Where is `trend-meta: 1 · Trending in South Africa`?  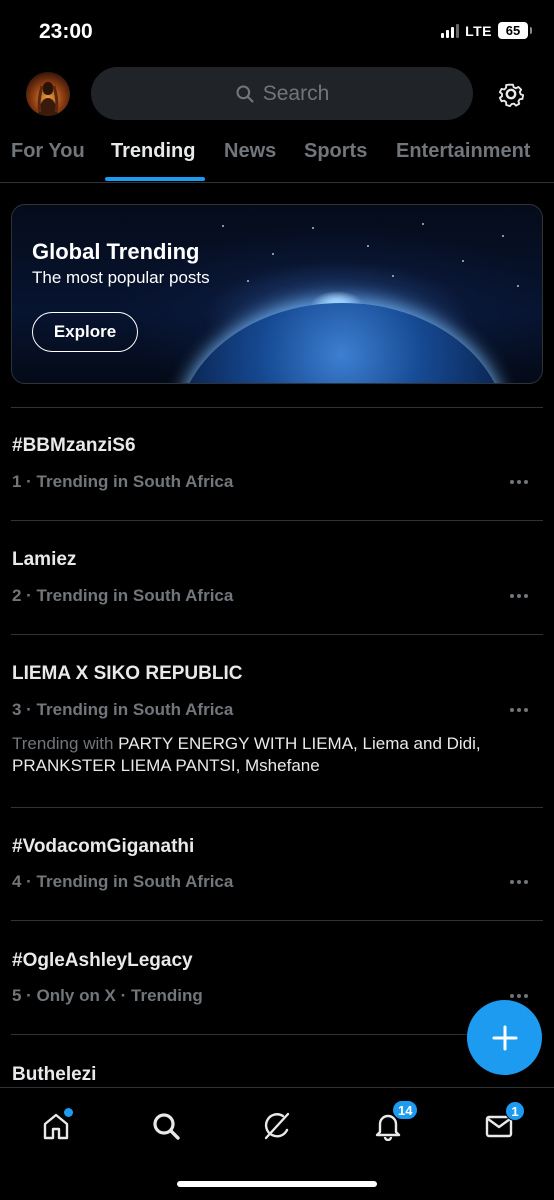
trend-meta: 1 · Trending in South Africa is located at coordinates (123, 481).